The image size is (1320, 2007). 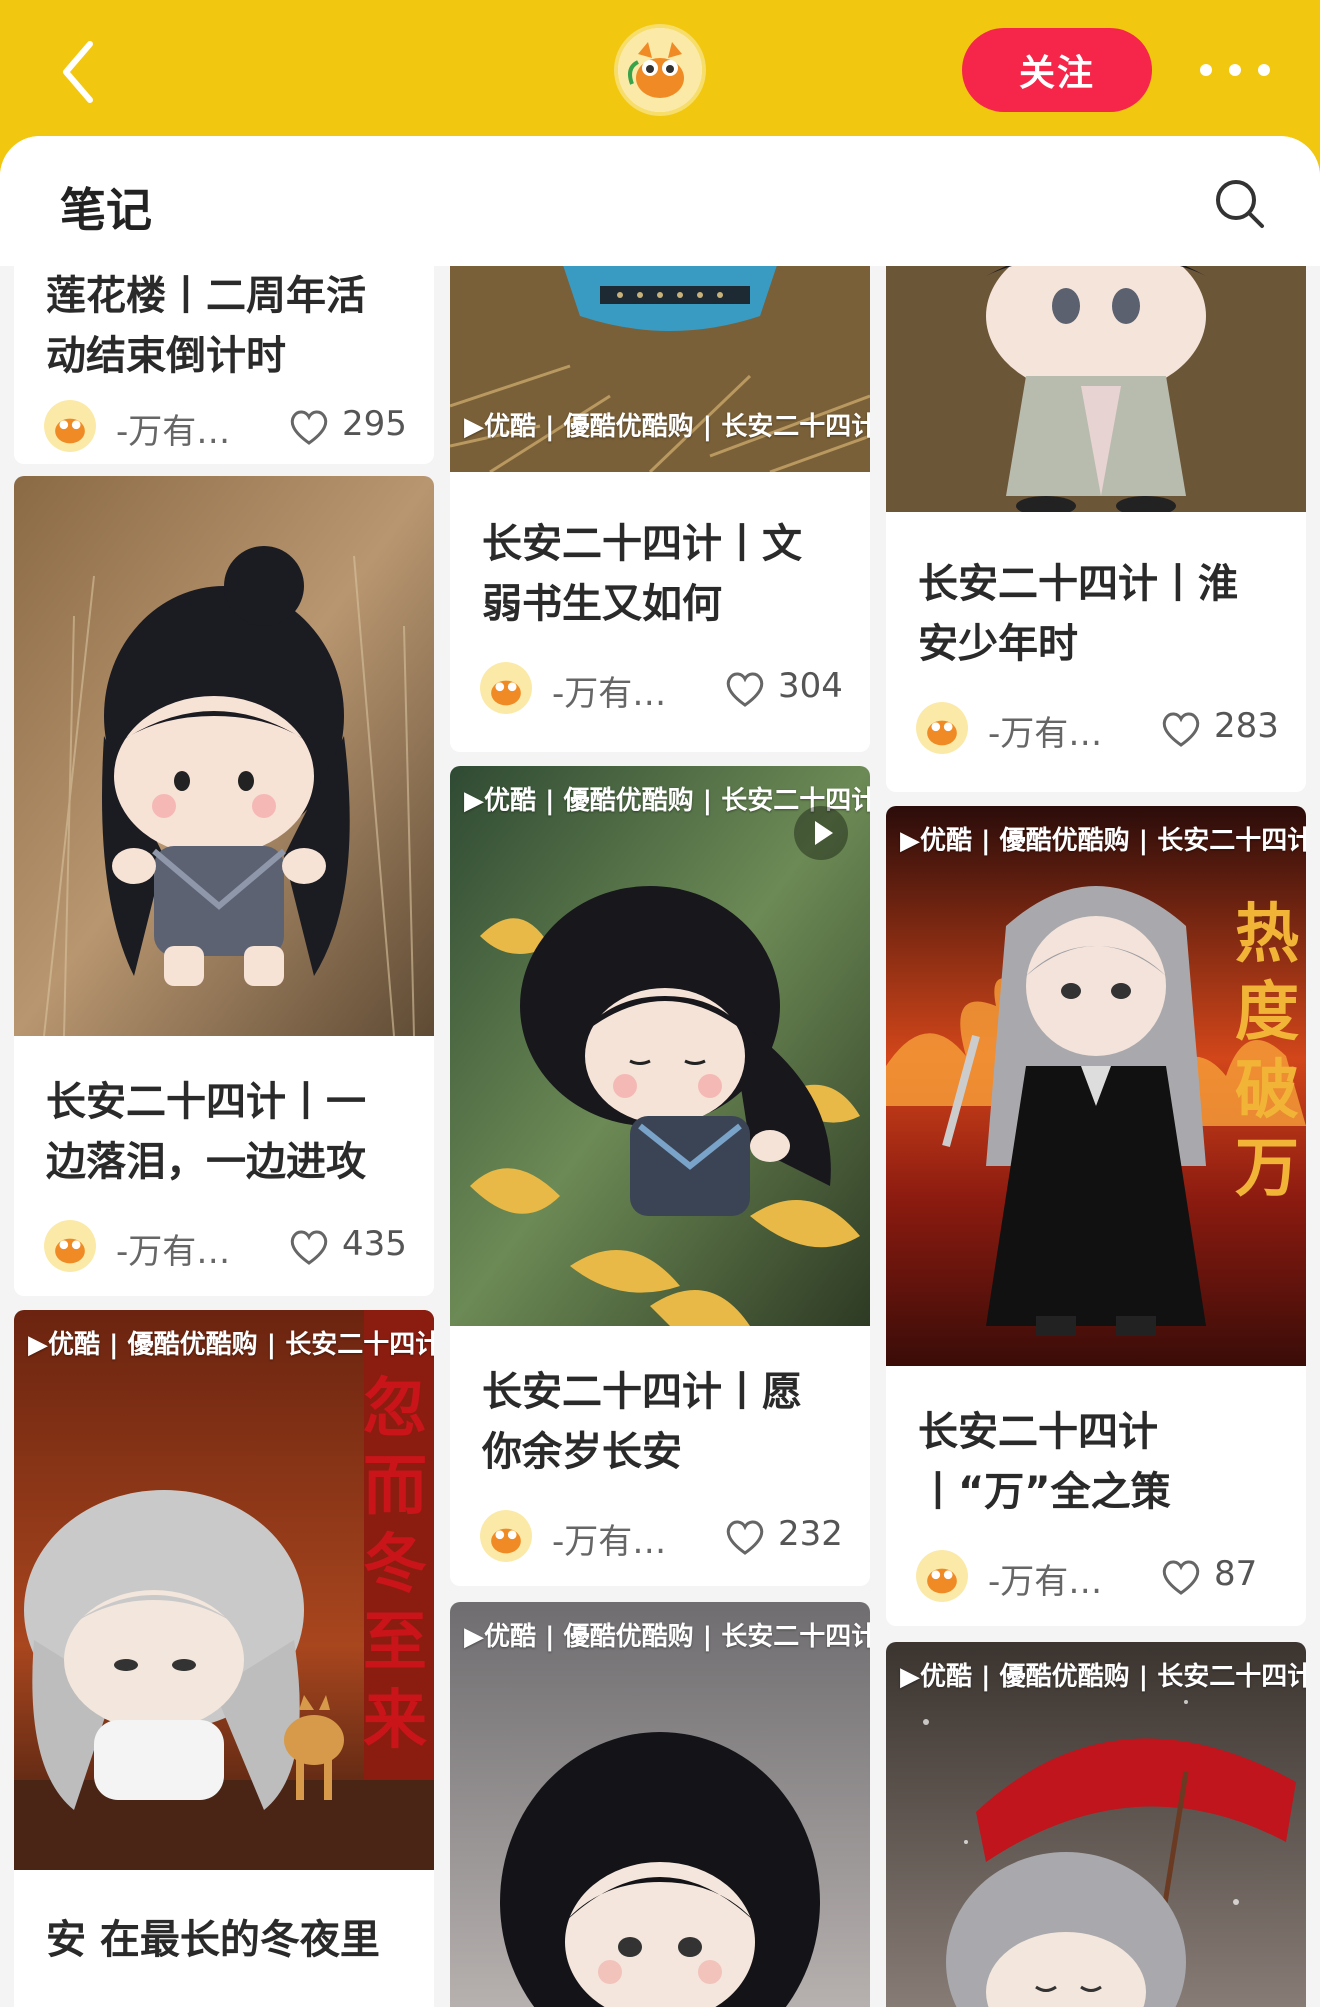 I want to click on note-meta: -万有… 435, so click(x=229, y=1246).